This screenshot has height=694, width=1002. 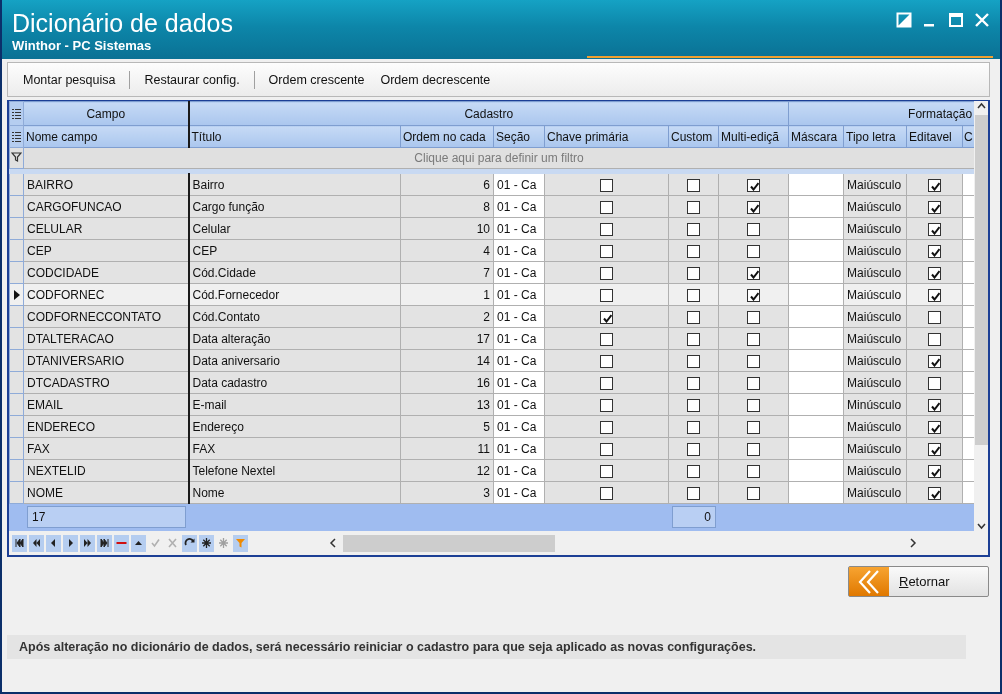 What do you see at coordinates (16, 156) in the screenshot?
I see `filter-icon` at bounding box center [16, 156].